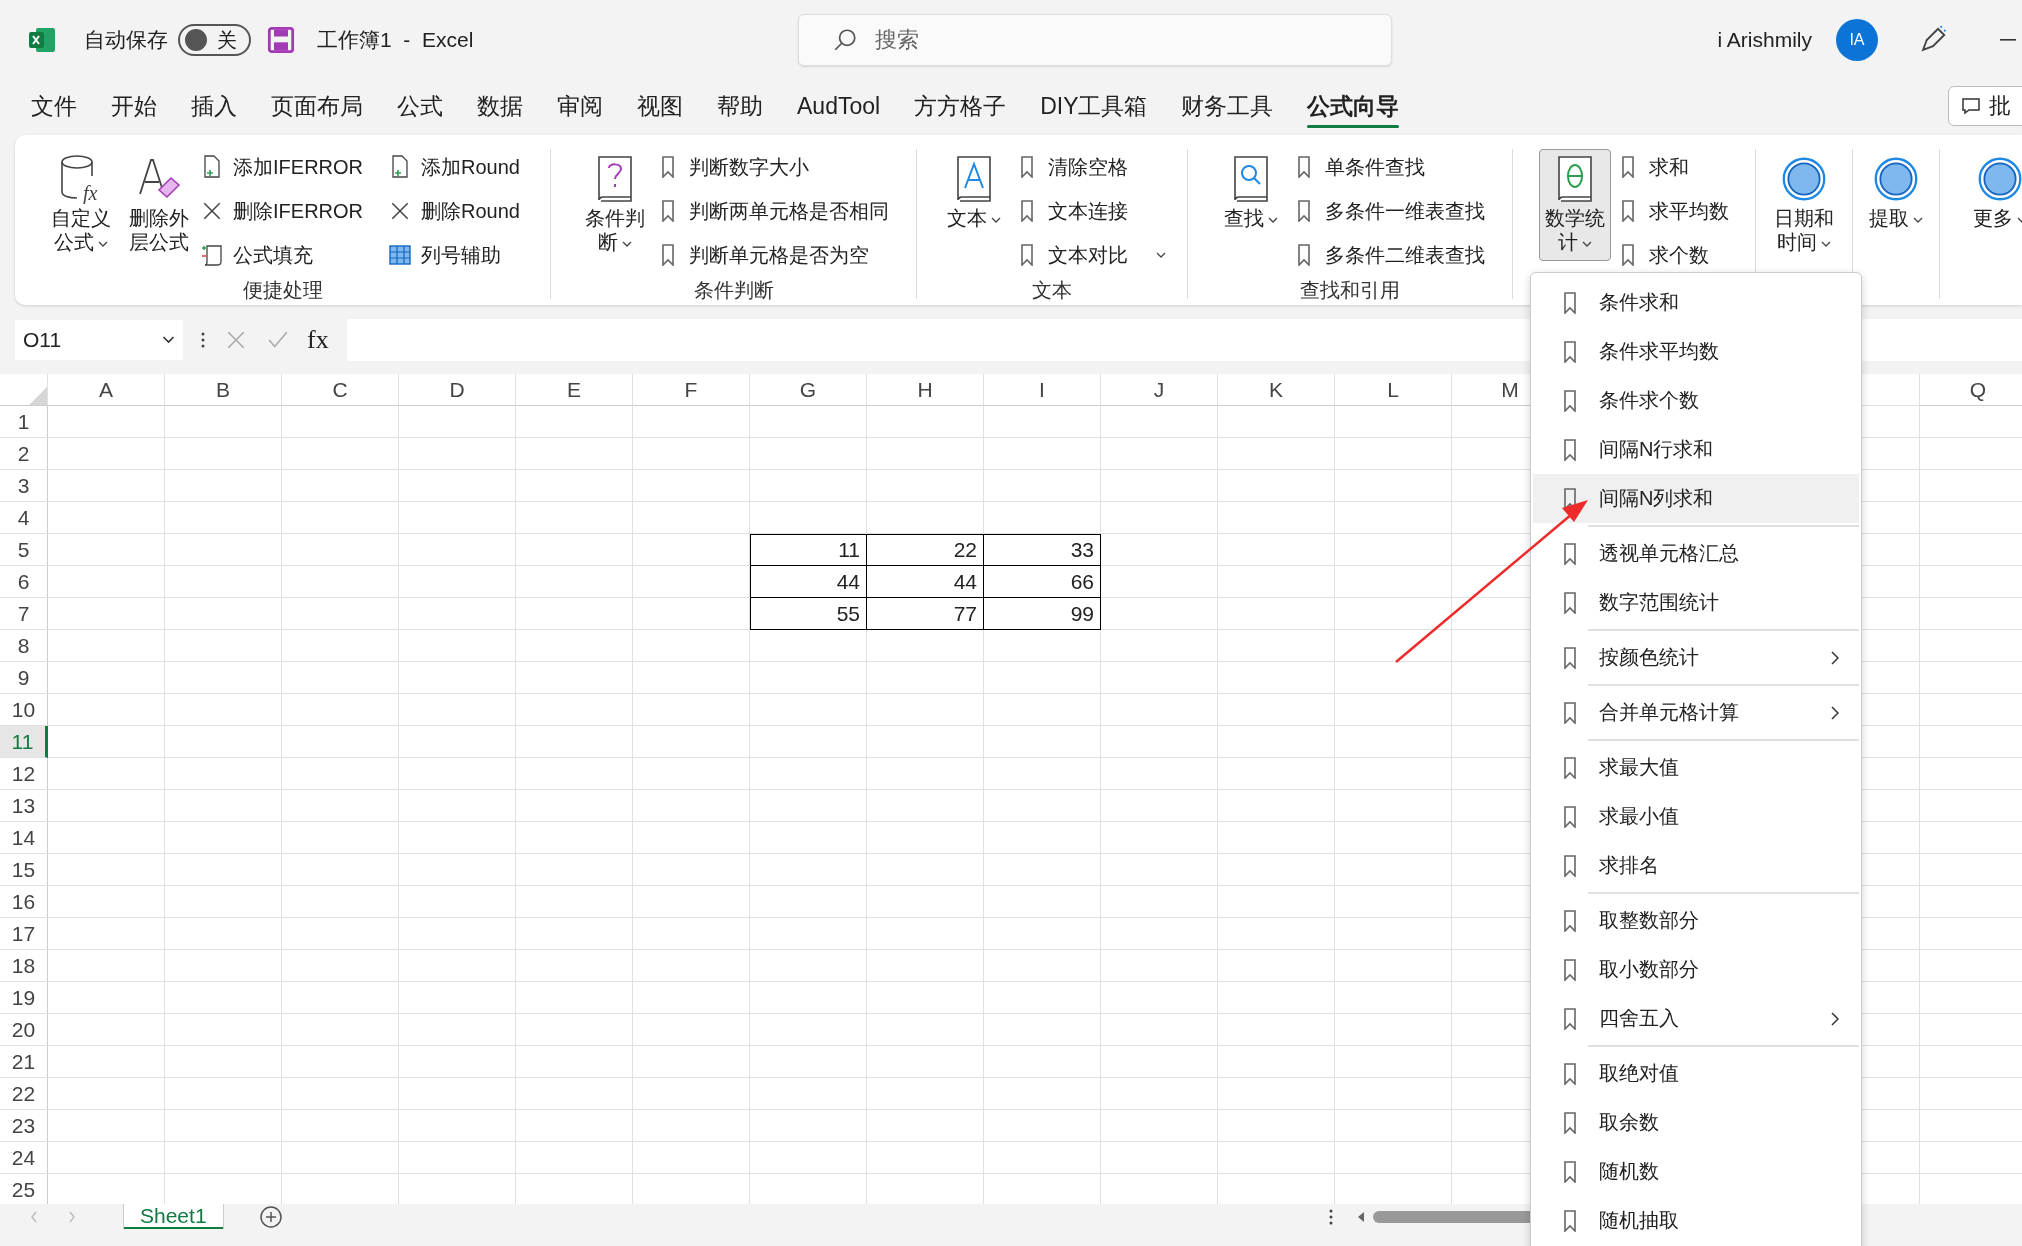 Image resolution: width=2022 pixels, height=1246 pixels. Describe the element at coordinates (126, 40) in the screenshot. I see `autosave-label: 自动保存` at that location.